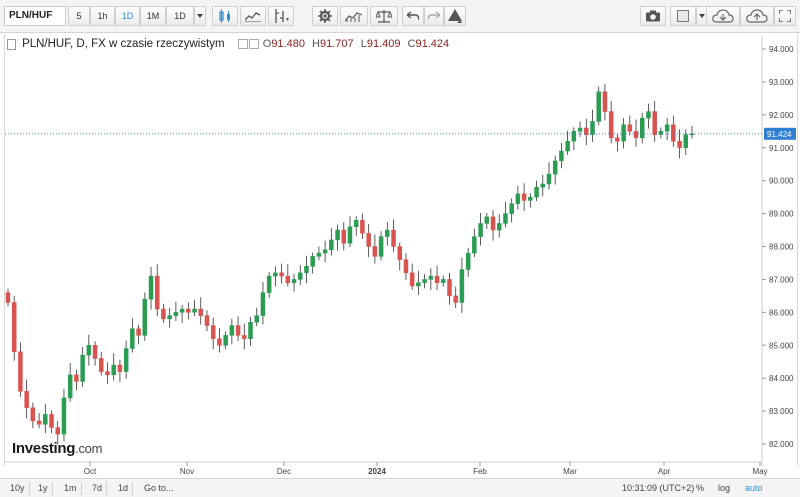 The width and height of the screenshot is (800, 497). Describe the element at coordinates (664, 471) in the screenshot. I see `x-tick-label: Apr` at that location.